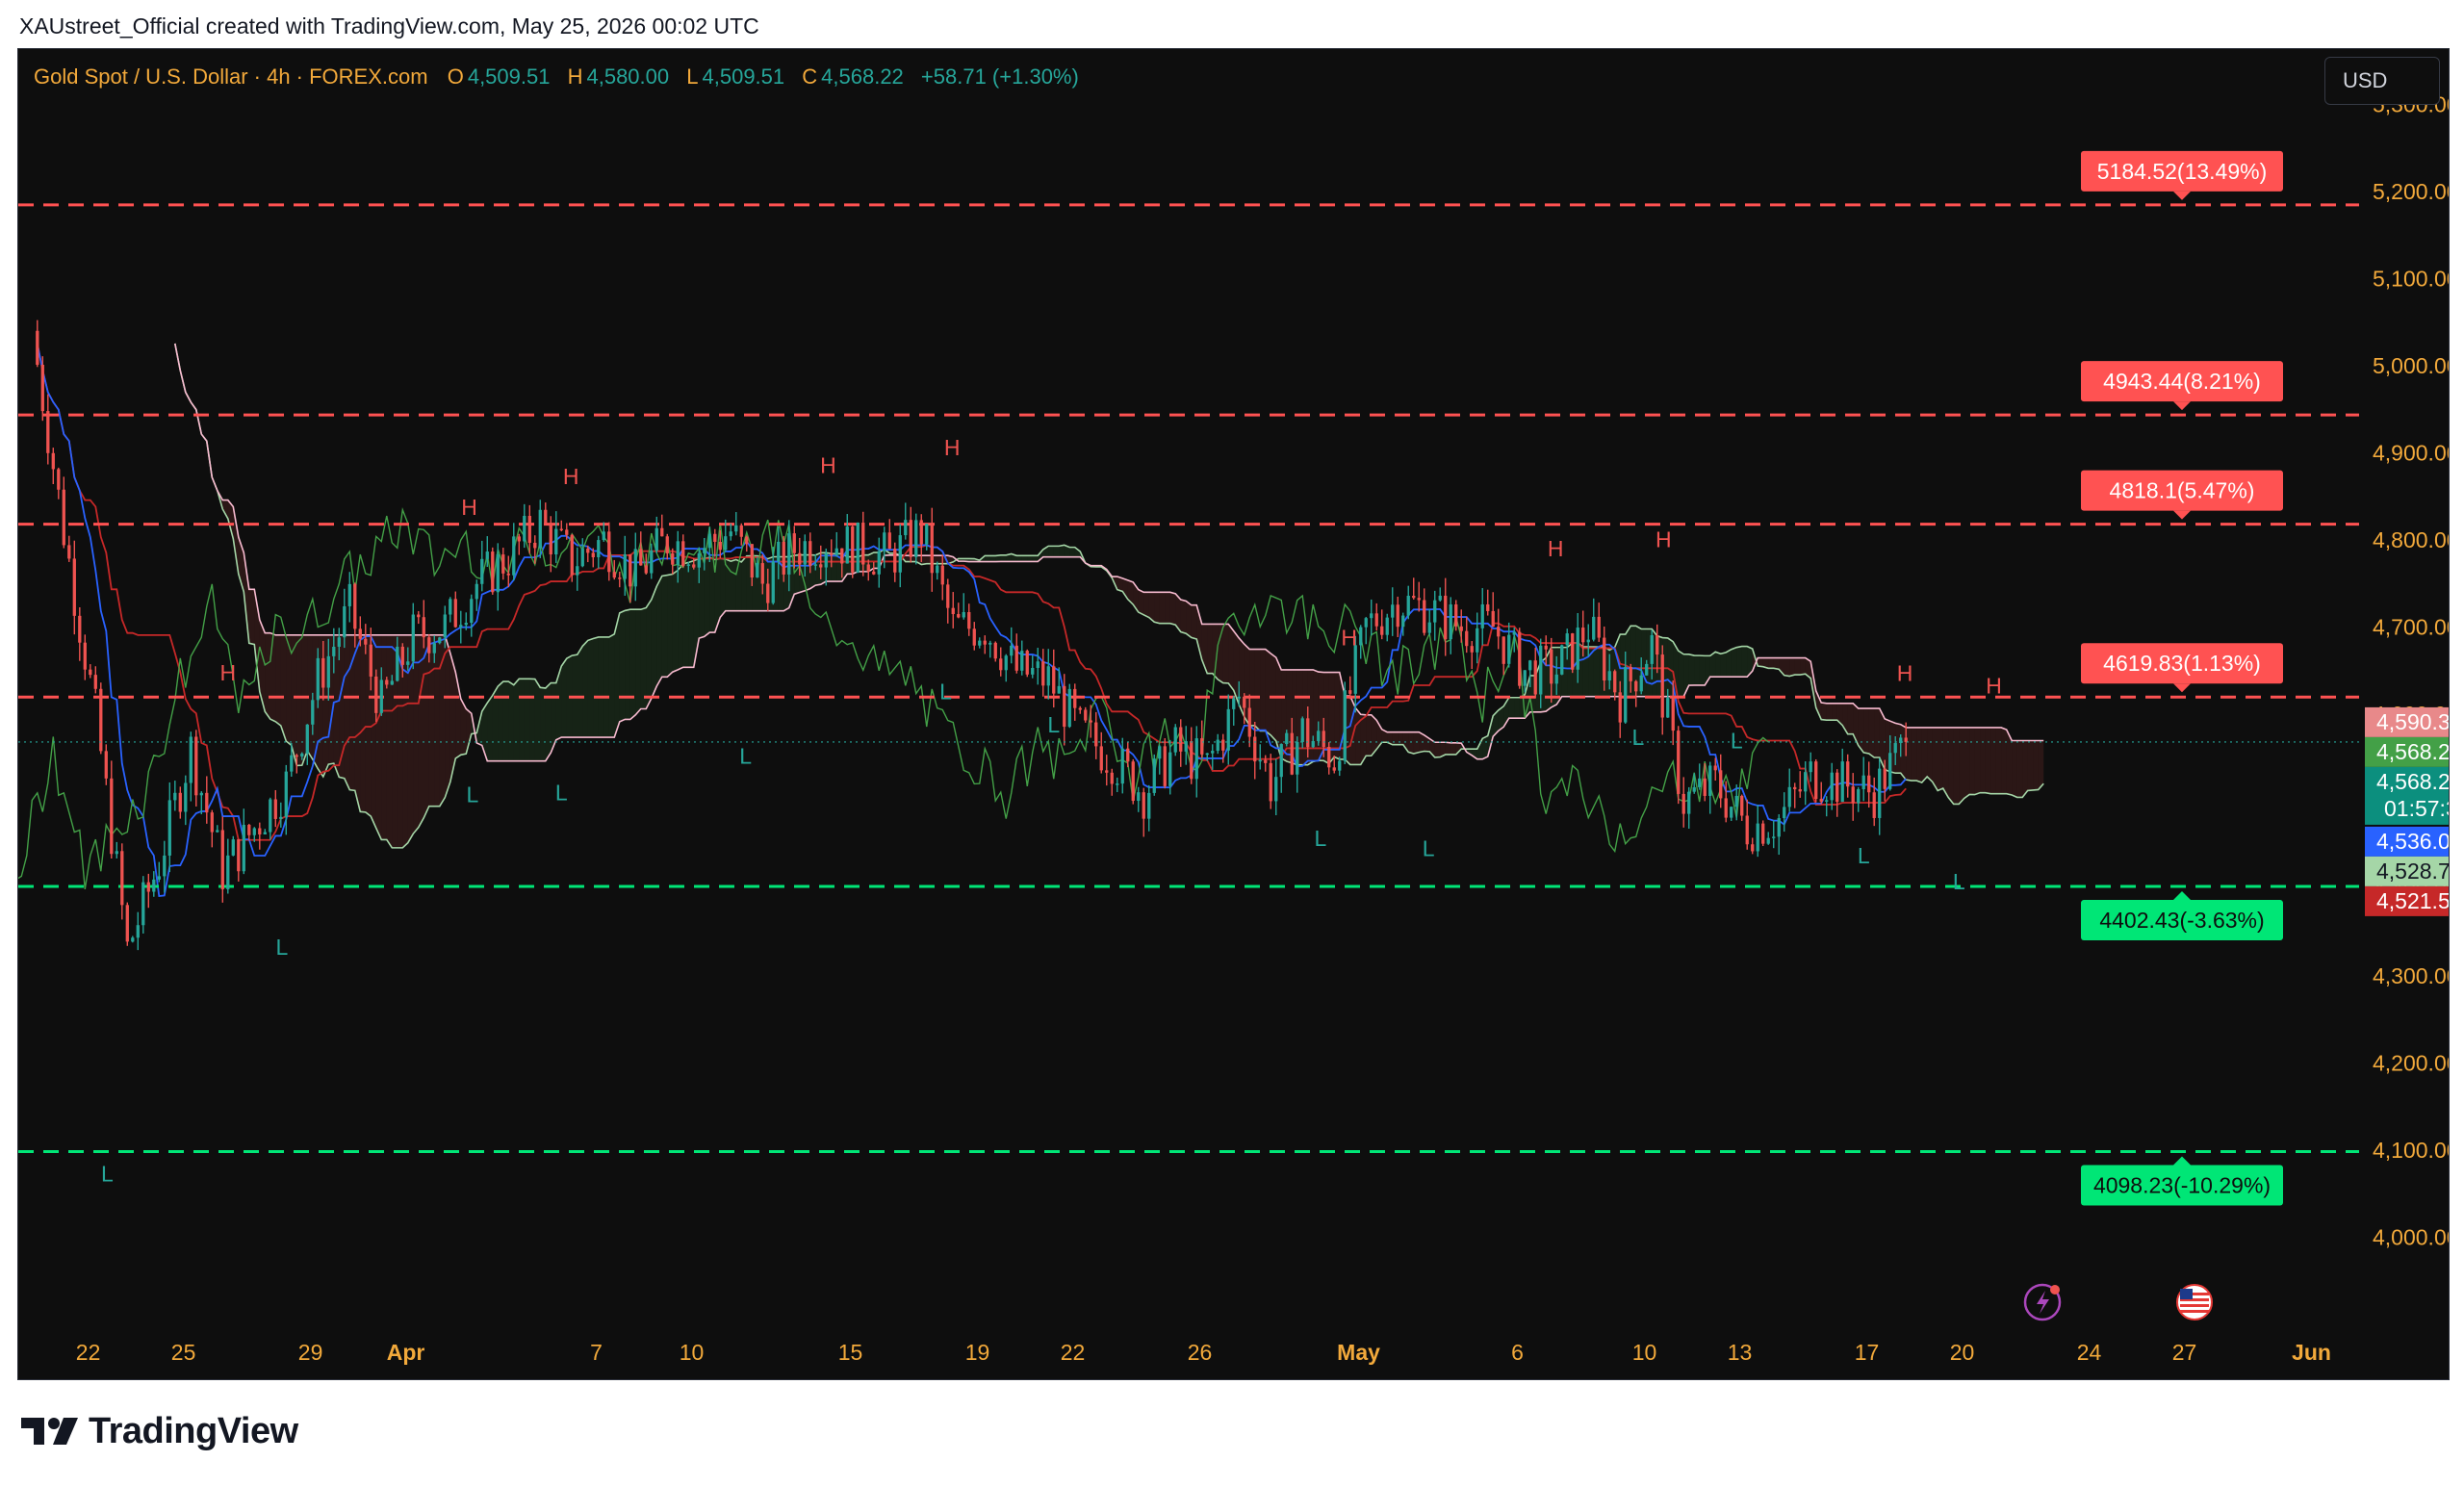 The width and height of the screenshot is (2464, 1487). What do you see at coordinates (2184, 1352) in the screenshot?
I see `x-tick-label: 27` at bounding box center [2184, 1352].